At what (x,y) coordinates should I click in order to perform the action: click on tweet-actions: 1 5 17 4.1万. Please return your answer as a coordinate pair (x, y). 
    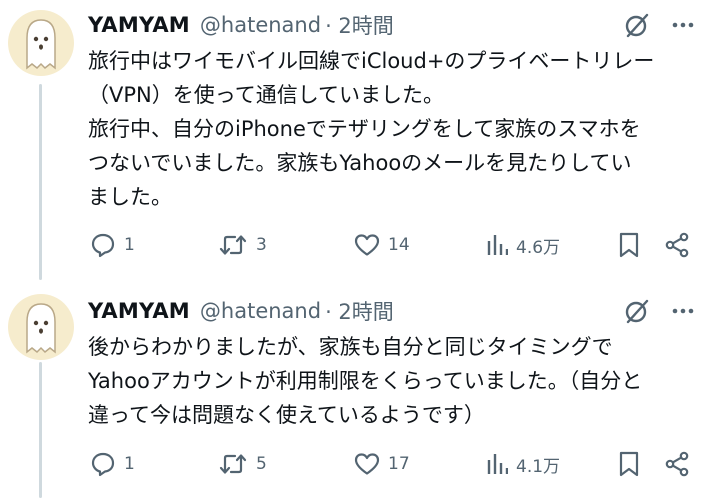
    Looking at the image, I should click on (360, 464).